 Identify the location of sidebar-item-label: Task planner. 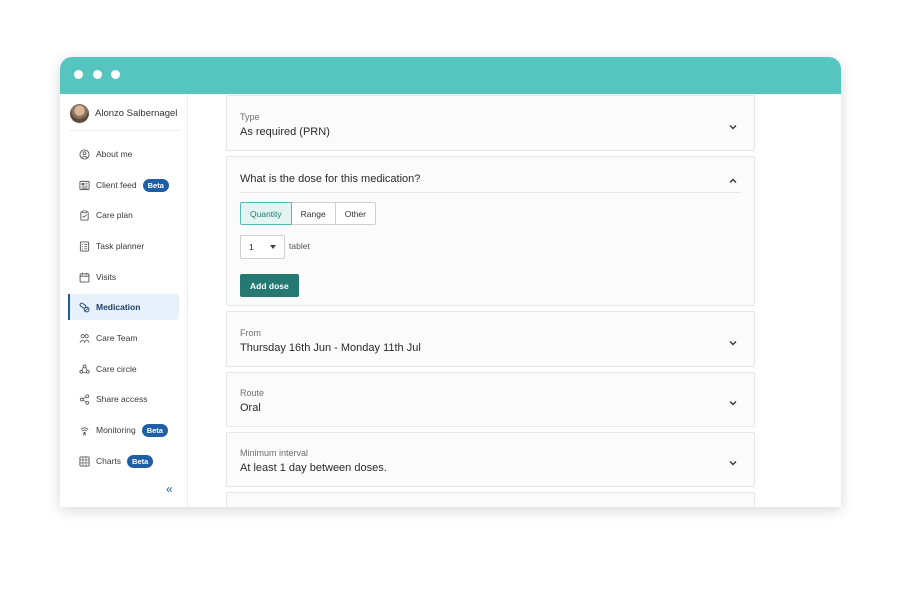
(120, 246).